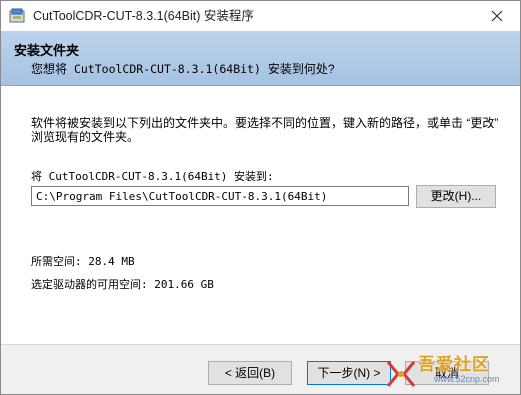 The height and width of the screenshot is (395, 521). Describe the element at coordinates (167, 69) in the screenshot. I see `subtitle-product: CutToolCDR-CUT-8.3.1(64Bit)` at that location.